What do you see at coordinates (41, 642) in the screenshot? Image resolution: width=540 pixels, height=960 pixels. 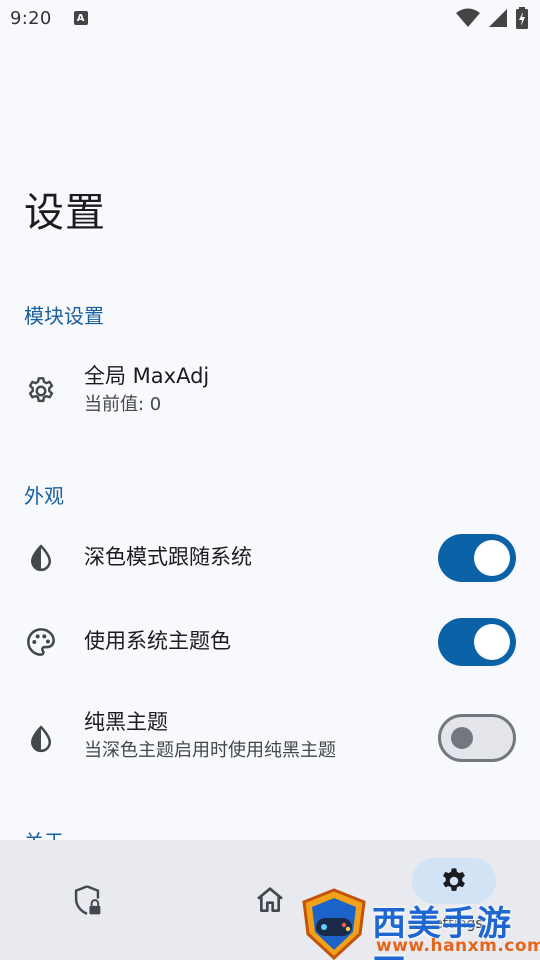 I see `palette-icon` at bounding box center [41, 642].